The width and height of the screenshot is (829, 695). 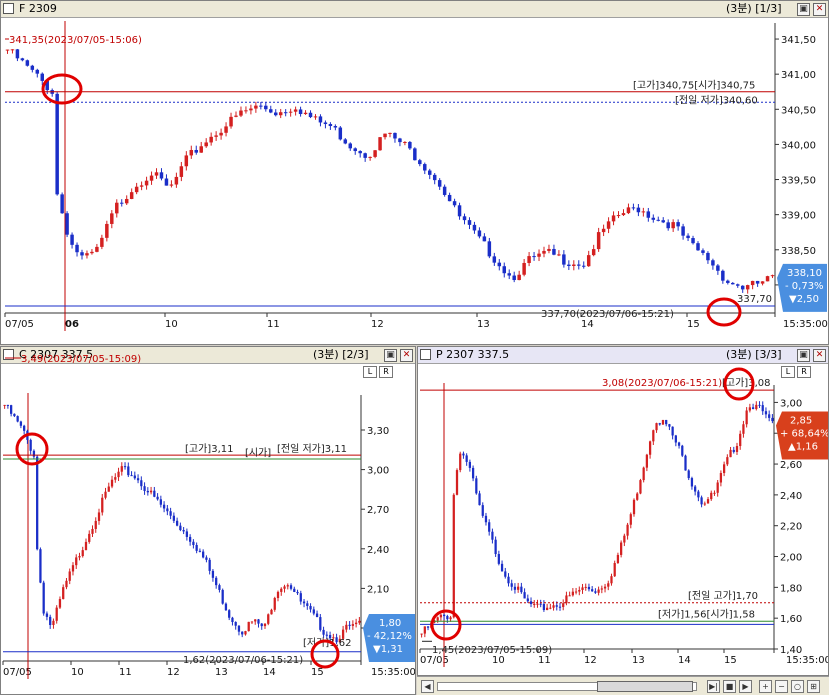 What do you see at coordinates (723, 596) in the screenshot?
I see `prev-high-annotation: [전일 고가]1,70` at bounding box center [723, 596].